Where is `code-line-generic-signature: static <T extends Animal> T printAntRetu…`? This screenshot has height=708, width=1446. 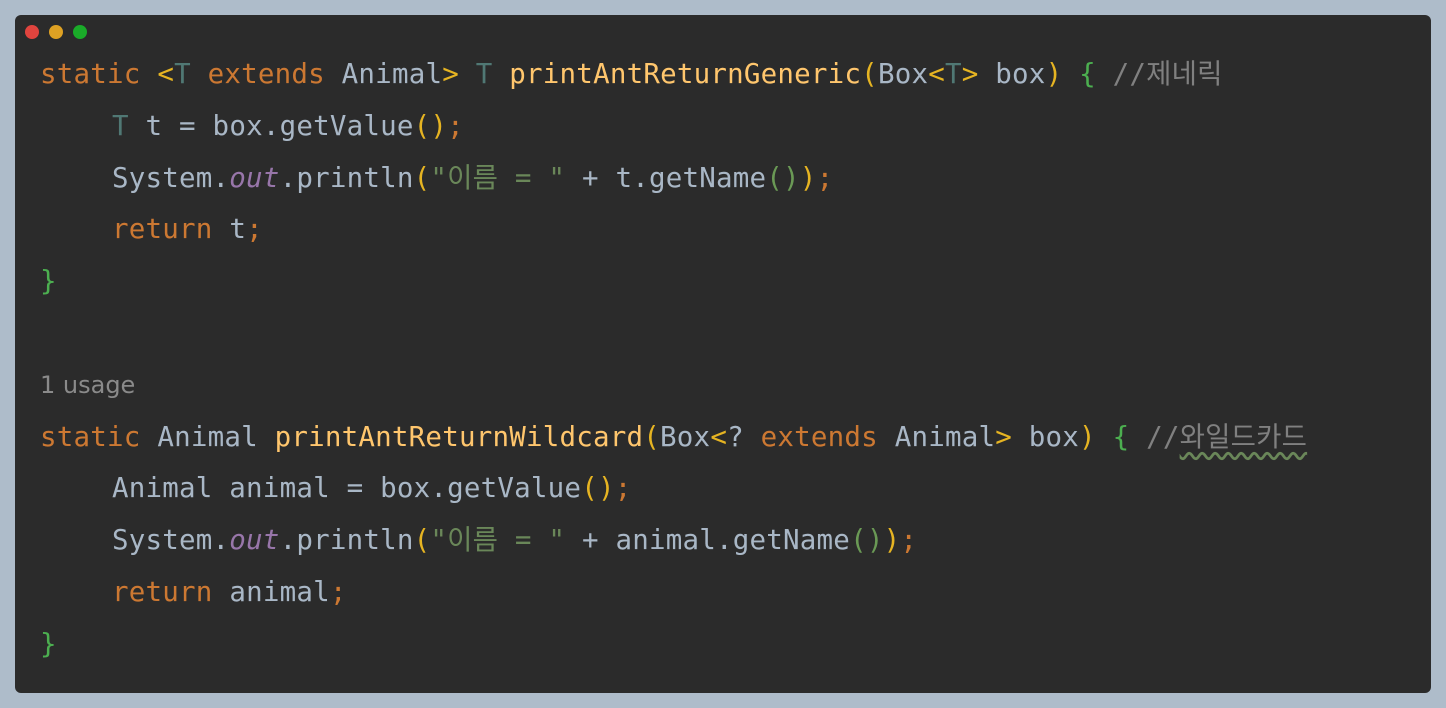
code-line-generic-signature: static <T extends Animal> T printAntRetu… is located at coordinates (730, 75).